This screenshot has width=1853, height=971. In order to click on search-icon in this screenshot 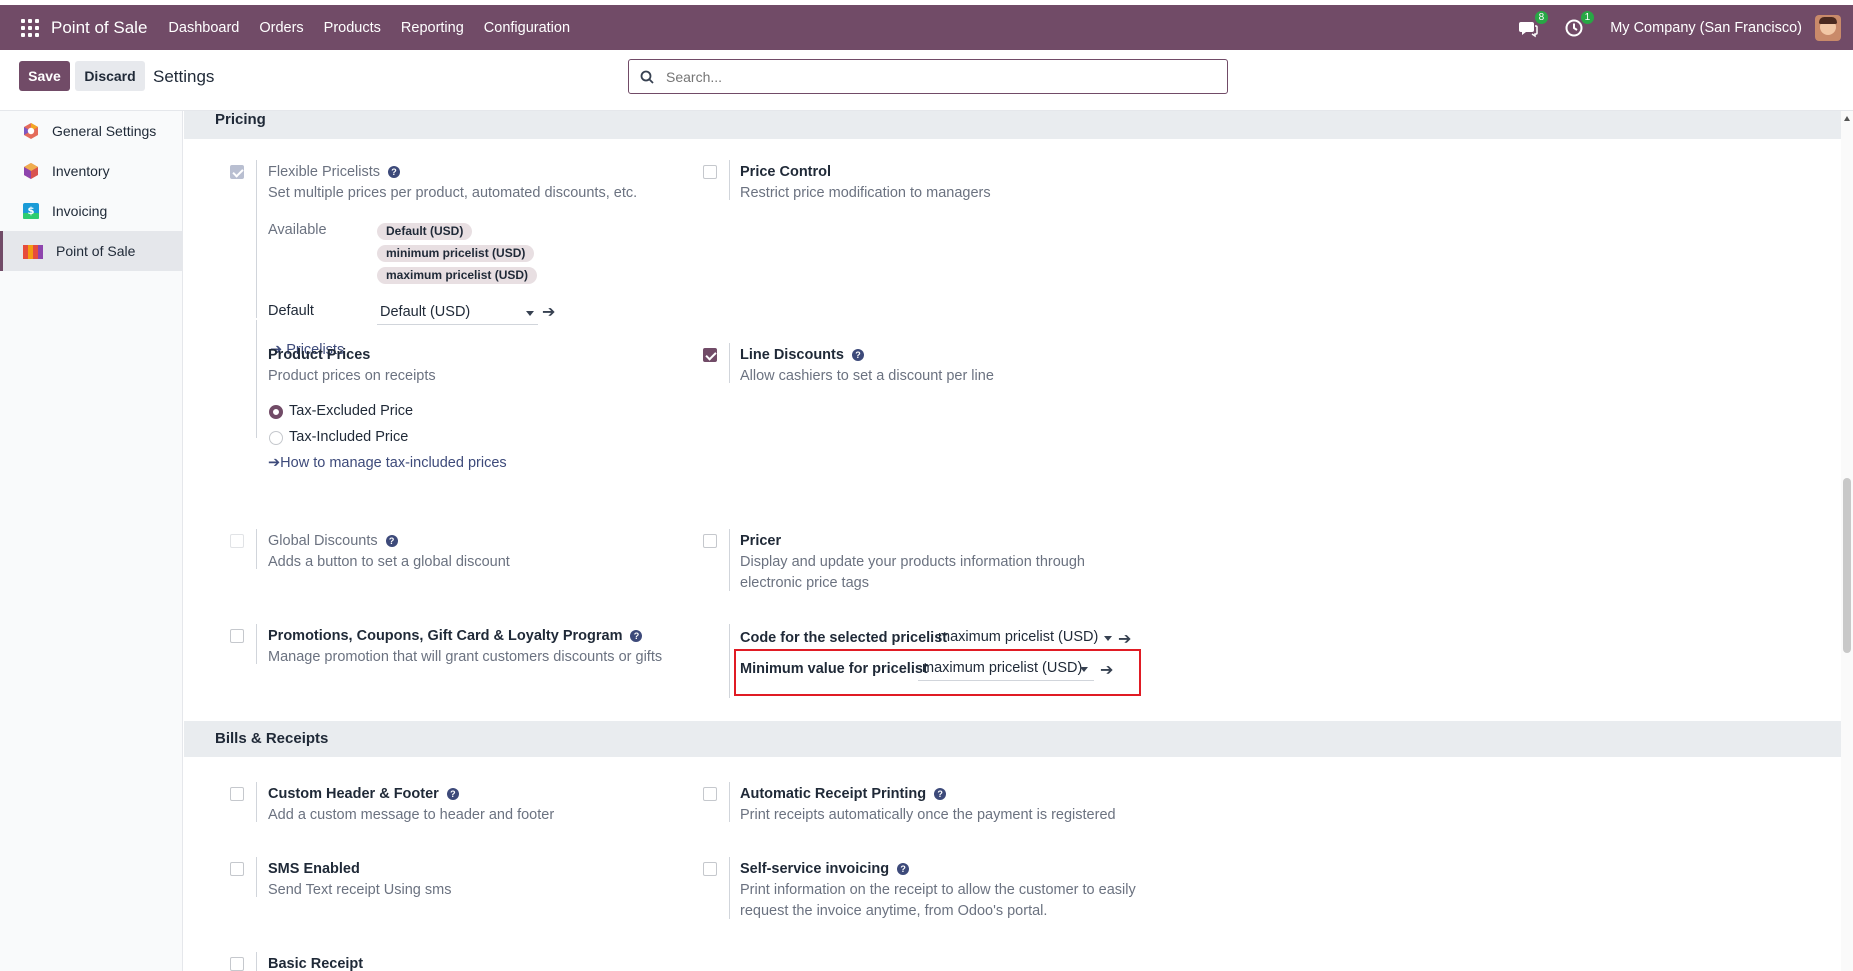, I will do `click(647, 77)`.